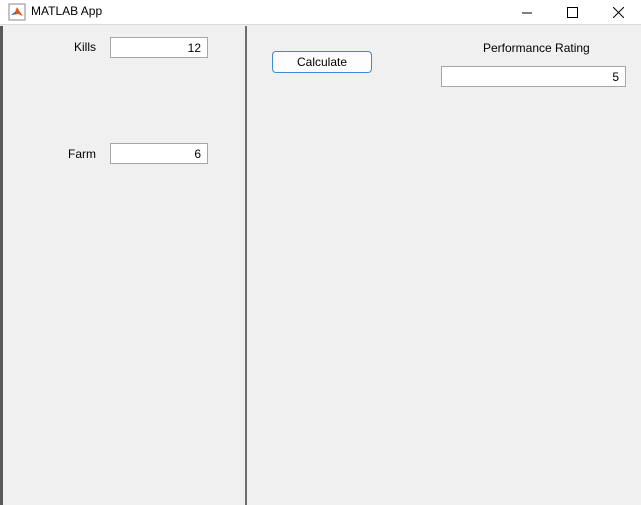 This screenshot has width=641, height=505. I want to click on performance-rating-label: Performance Rating, so click(536, 48).